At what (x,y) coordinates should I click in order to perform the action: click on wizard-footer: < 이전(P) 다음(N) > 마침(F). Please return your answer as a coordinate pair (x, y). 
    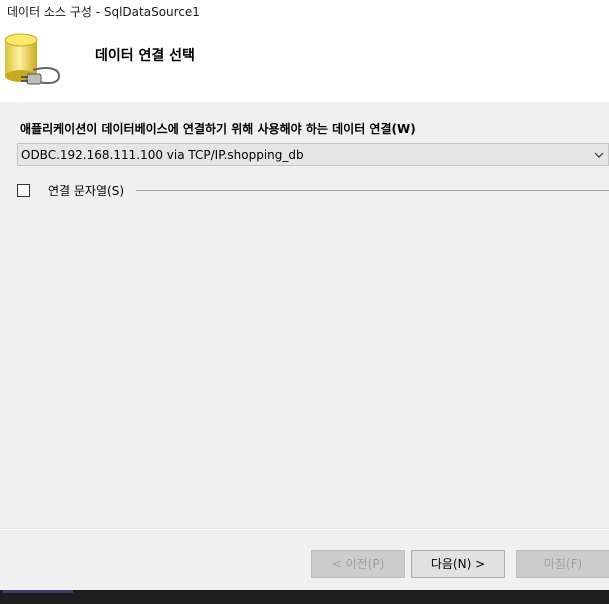
    Looking at the image, I should click on (304, 560).